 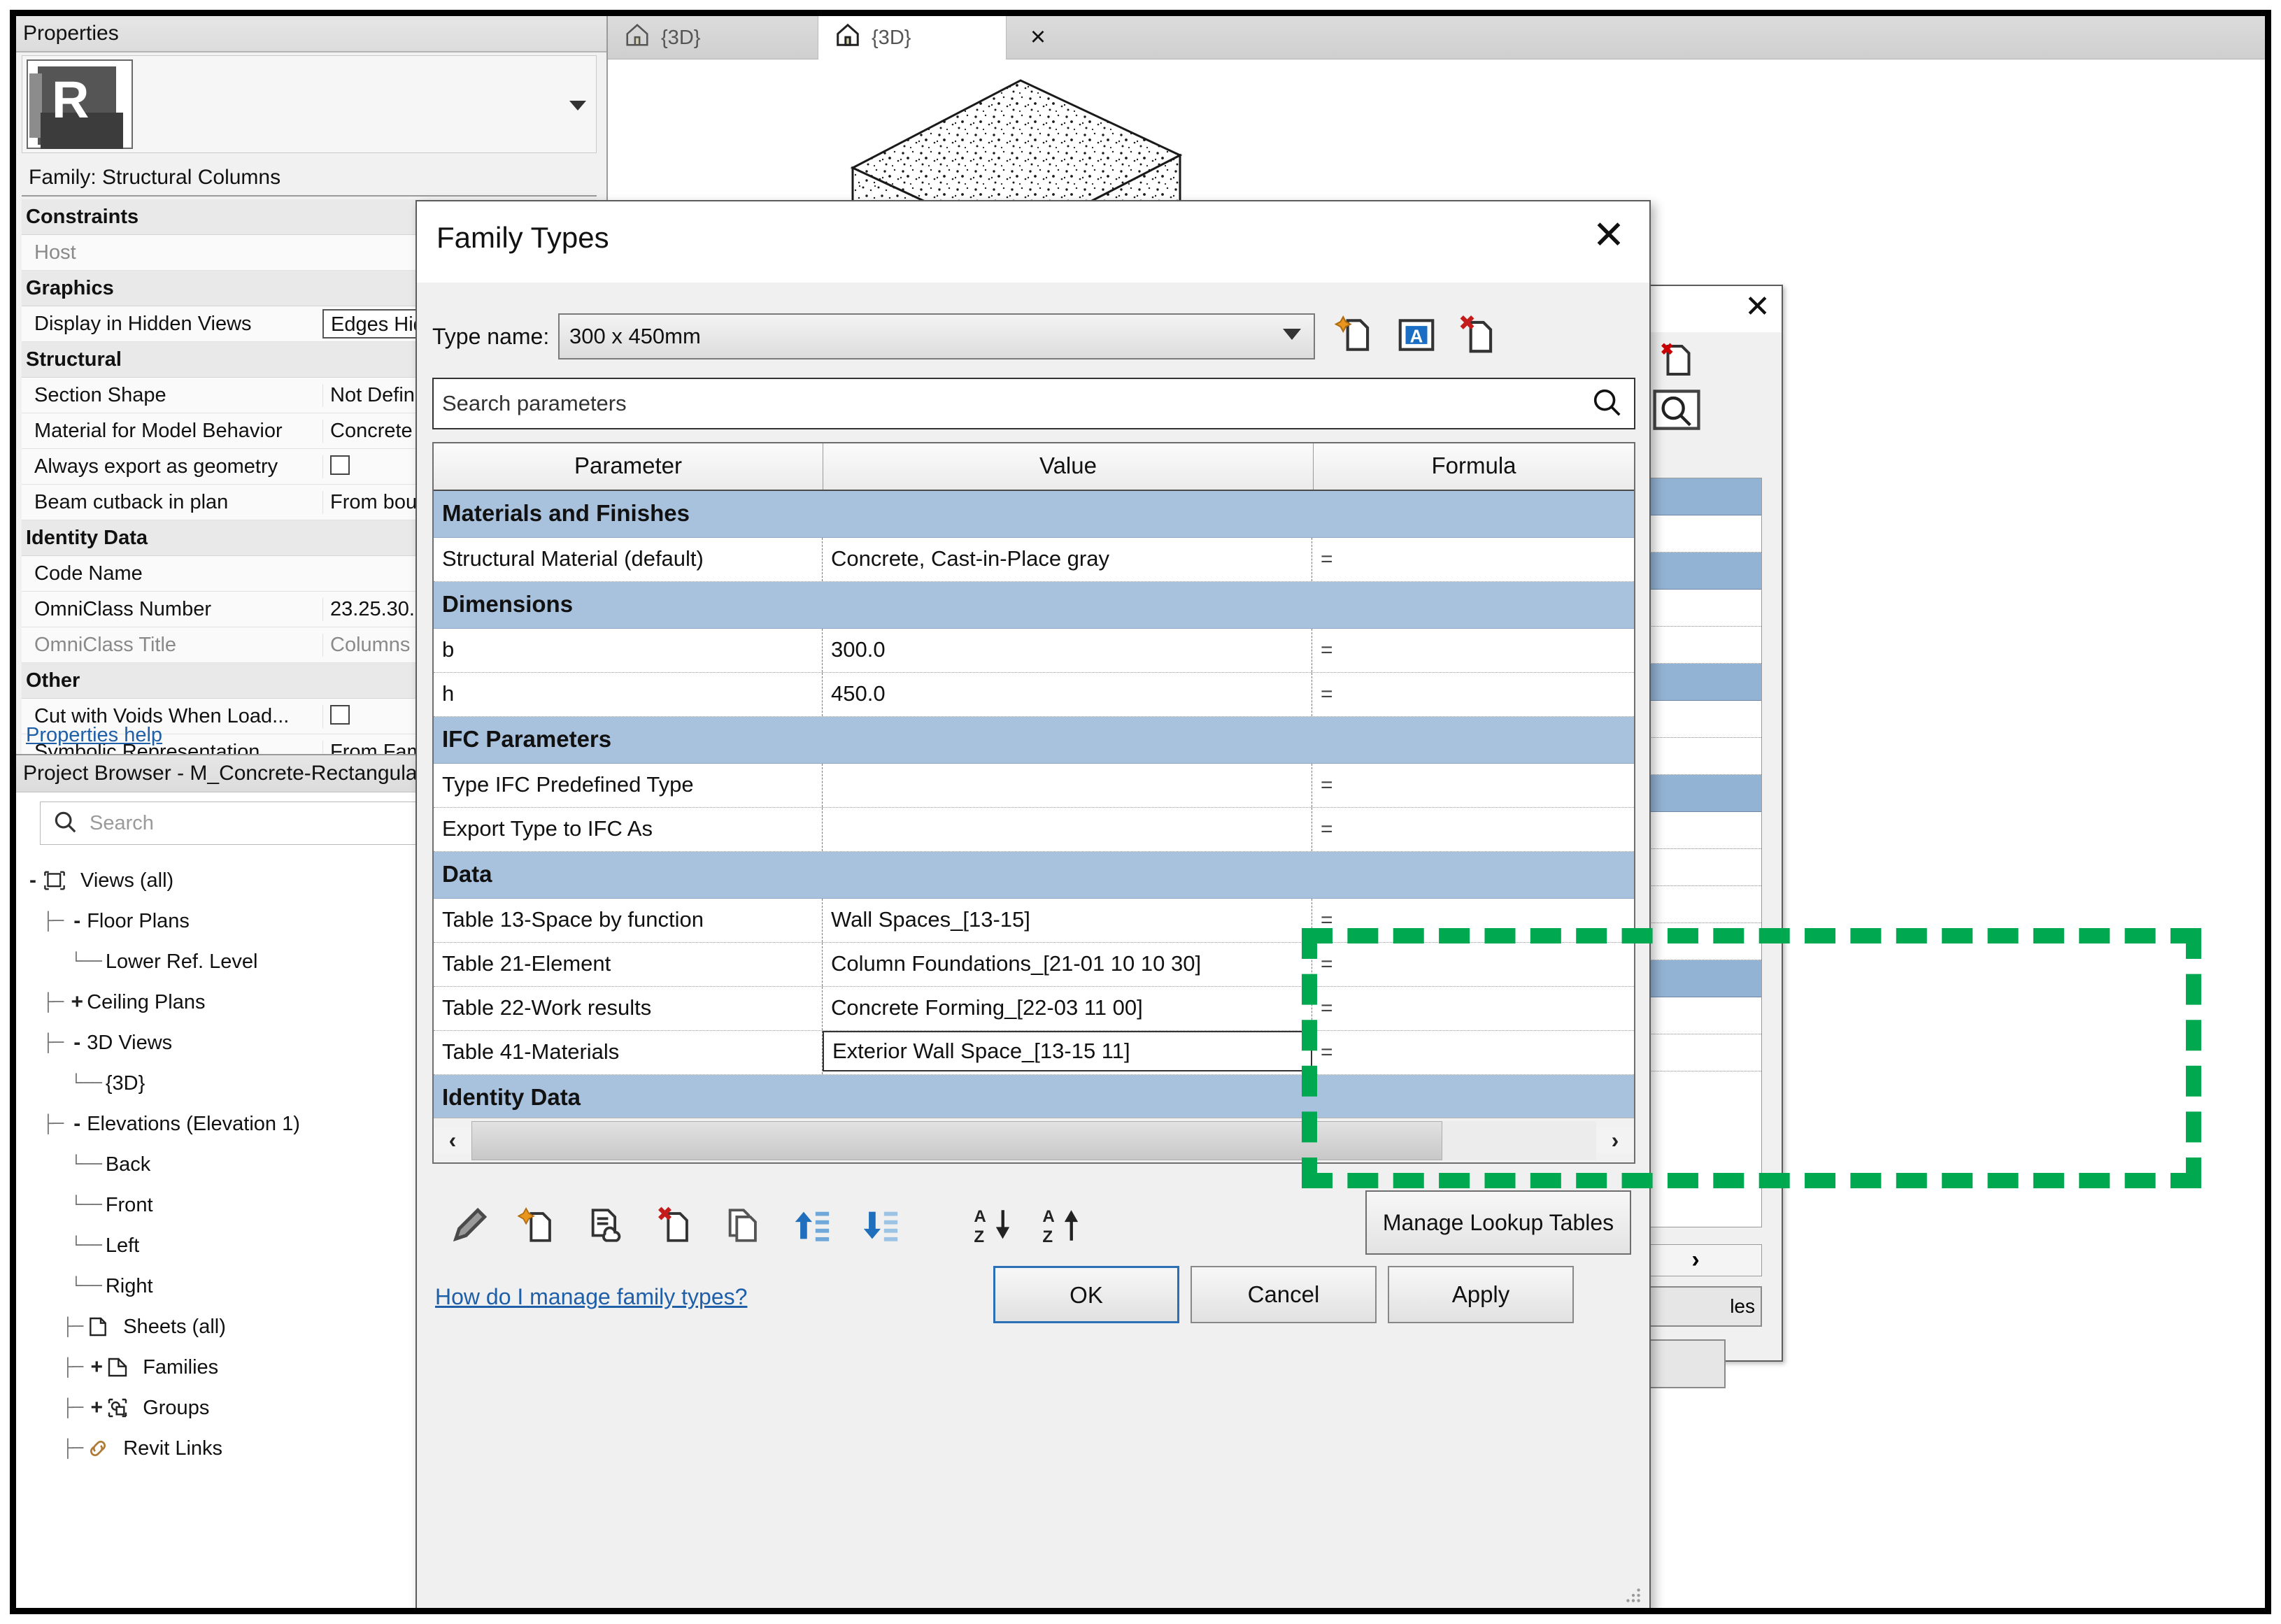 I want to click on parameter-row: b 300.0 =, so click(x=1034, y=651).